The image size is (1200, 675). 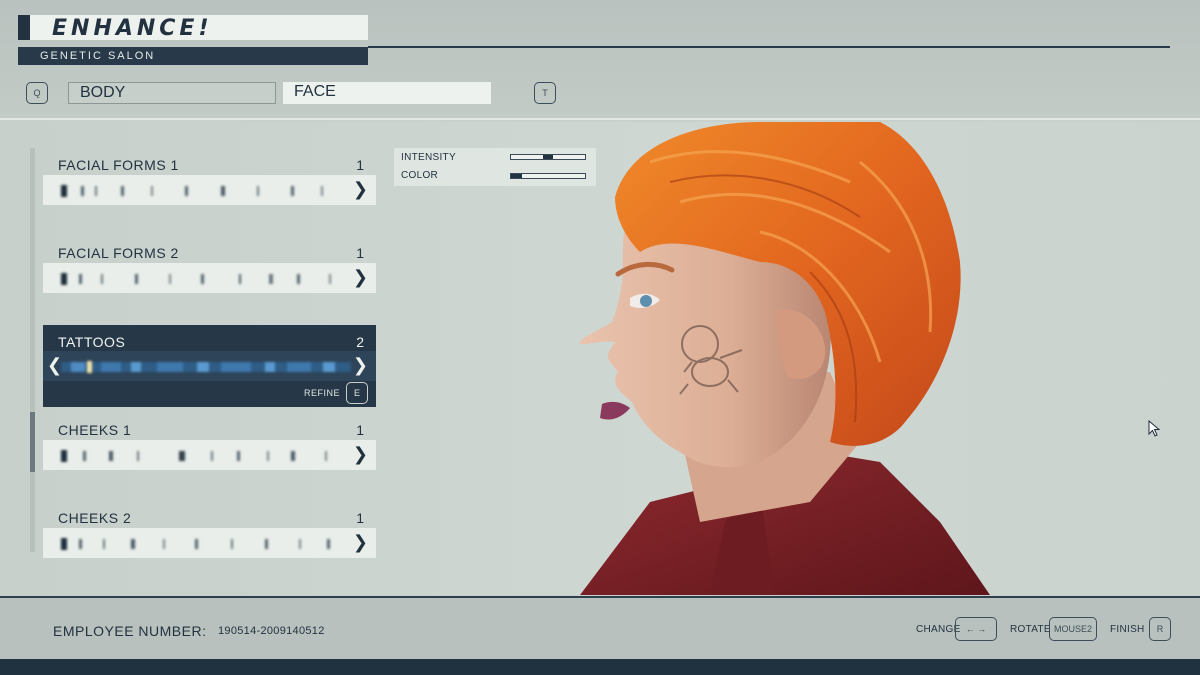 What do you see at coordinates (938, 629) in the screenshot?
I see `change-hint-label: CHANGE` at bounding box center [938, 629].